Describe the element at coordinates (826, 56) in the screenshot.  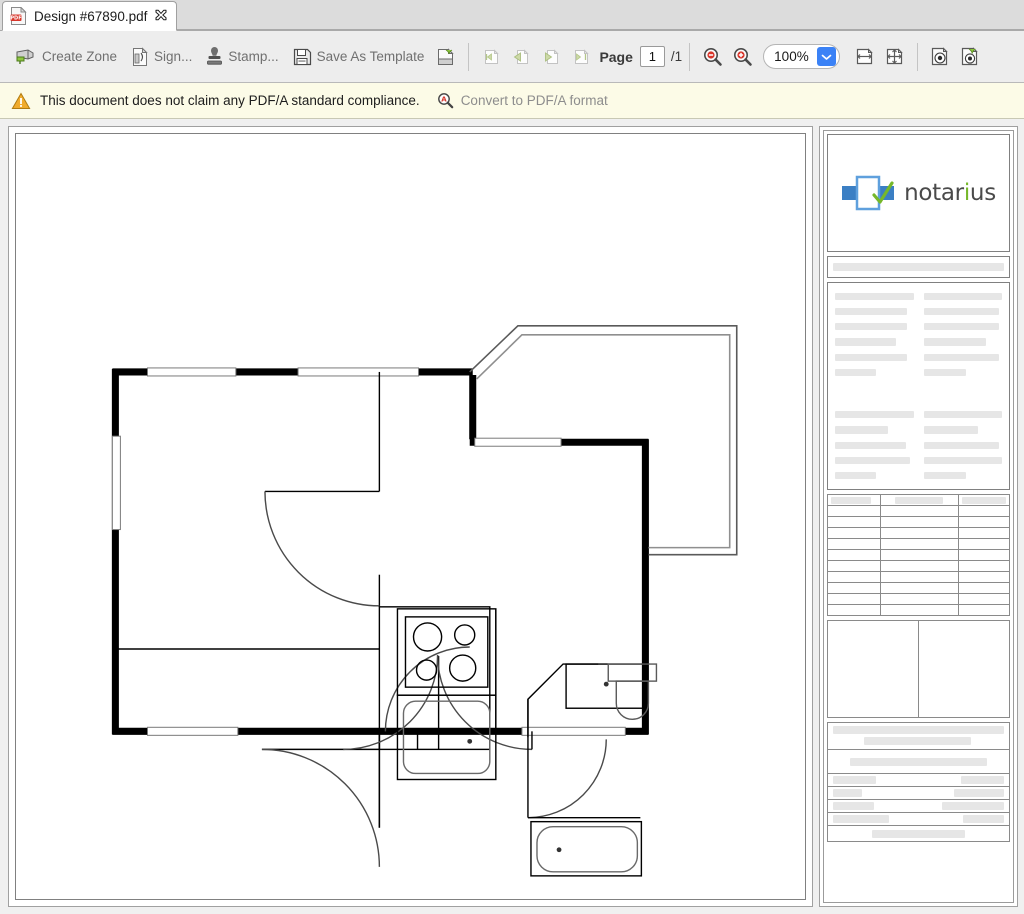
I see `chevron-down-icon` at that location.